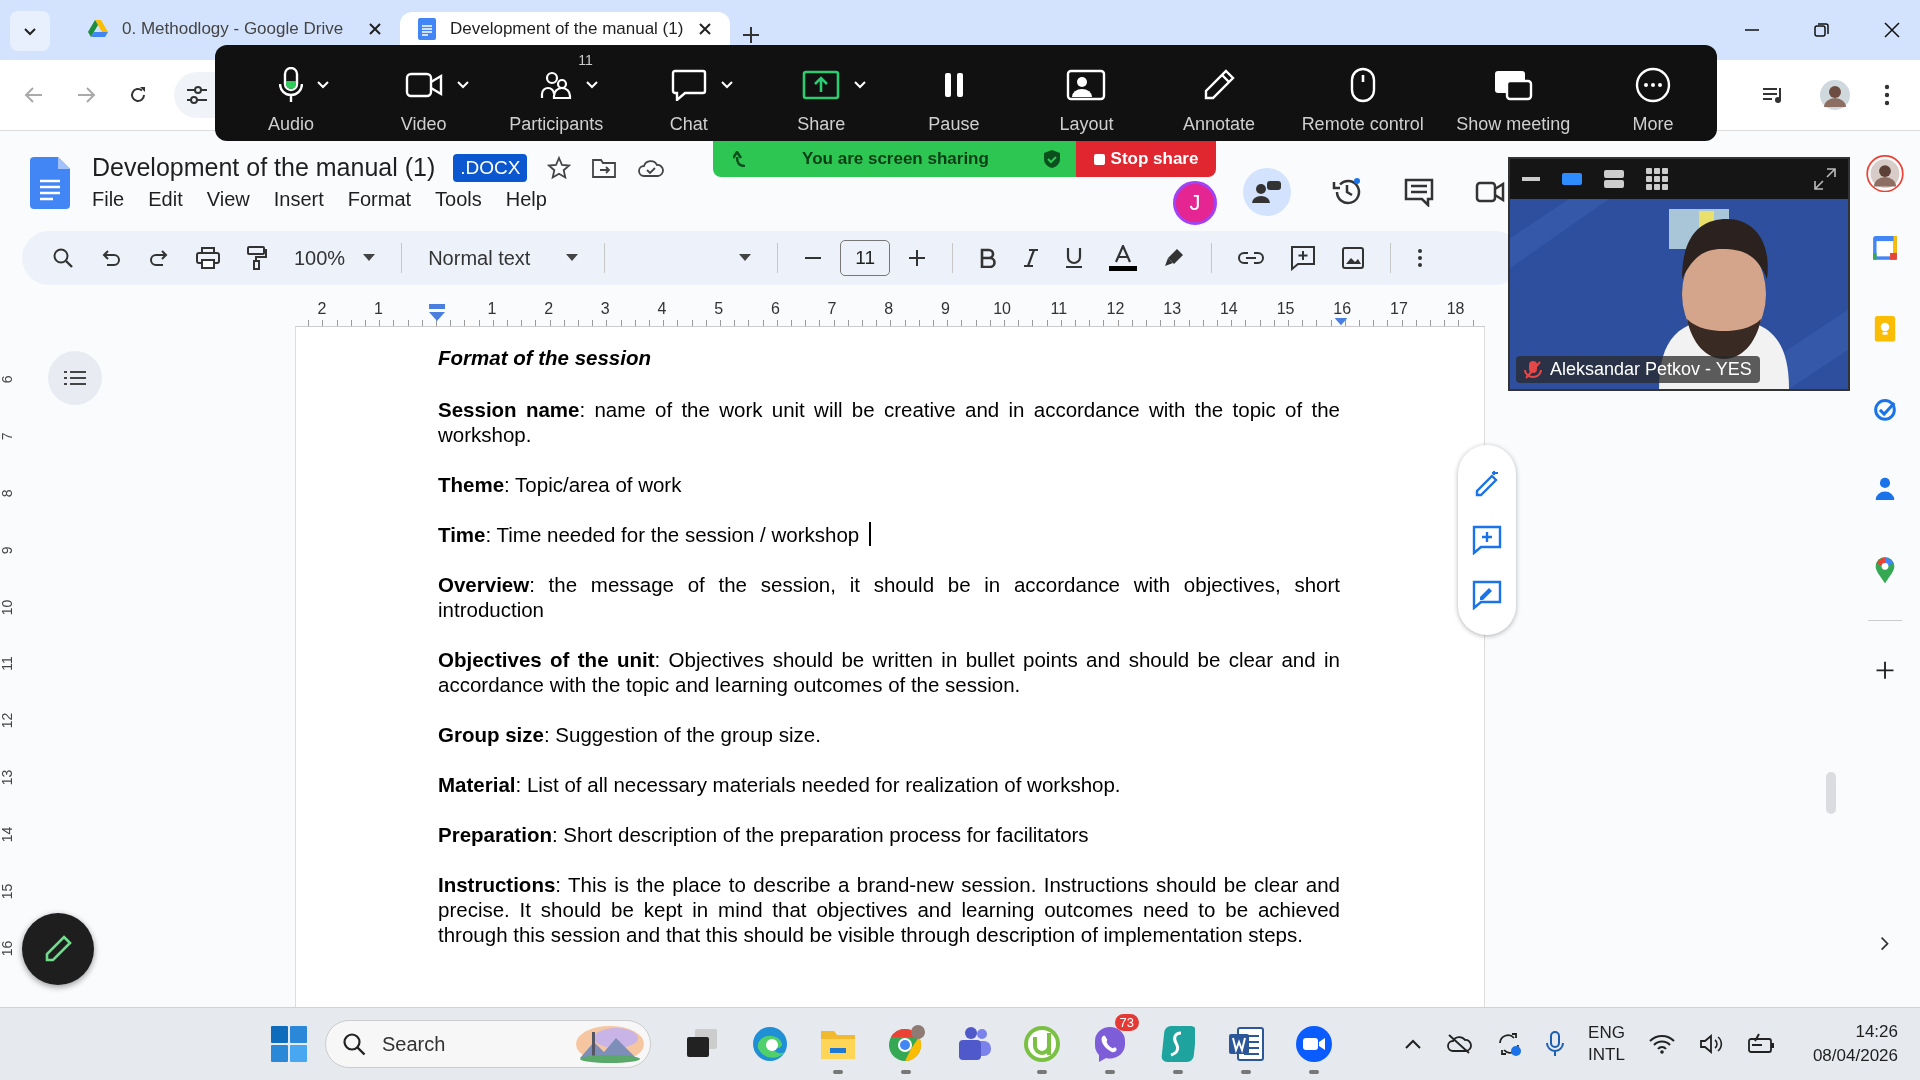  Describe the element at coordinates (423, 93) in the screenshot. I see `meeting-control-button: Video` at that location.